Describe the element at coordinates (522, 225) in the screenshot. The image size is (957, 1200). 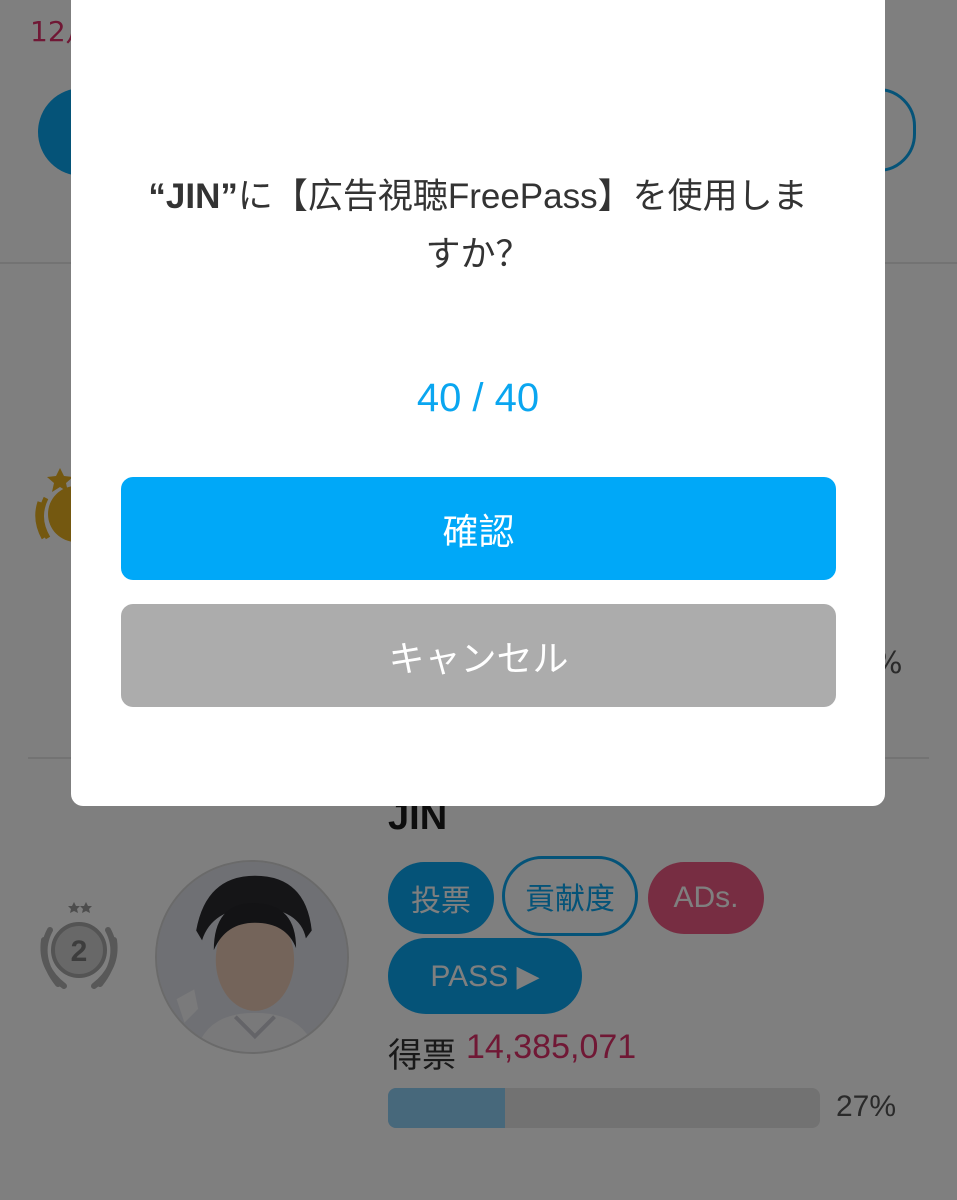
I see `dialog-message-text: に【広告視聴FreePass】を使用しますか？` at that location.